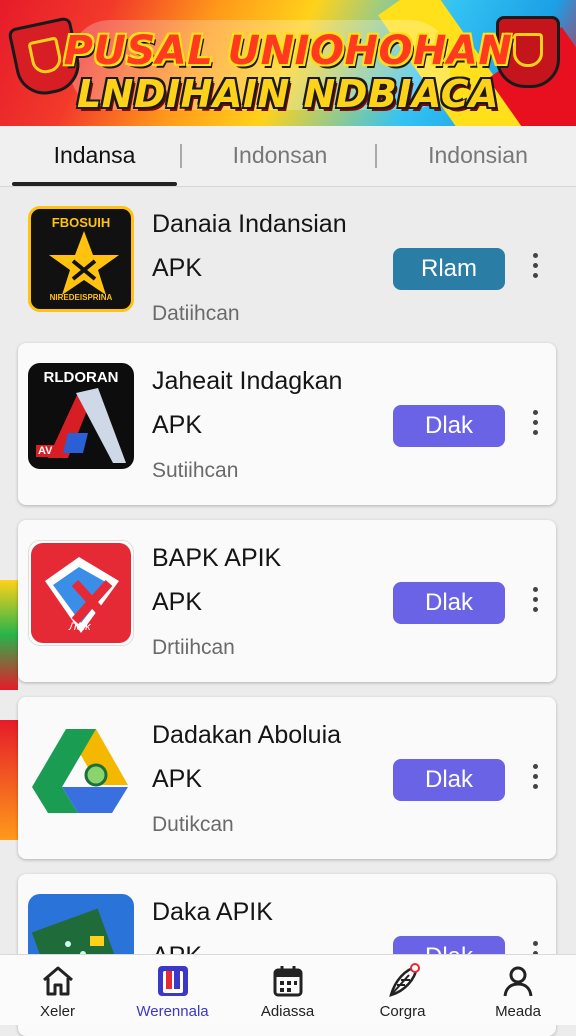 This screenshot has height=1036, width=576. I want to click on nav-label: Adiassa, so click(287, 1011).